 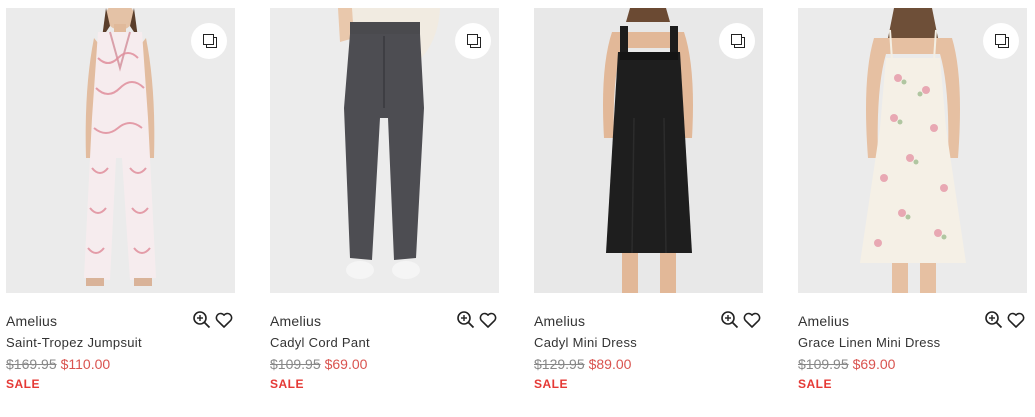 I want to click on product-title: Cadyl Cord Pant, so click(x=320, y=342).